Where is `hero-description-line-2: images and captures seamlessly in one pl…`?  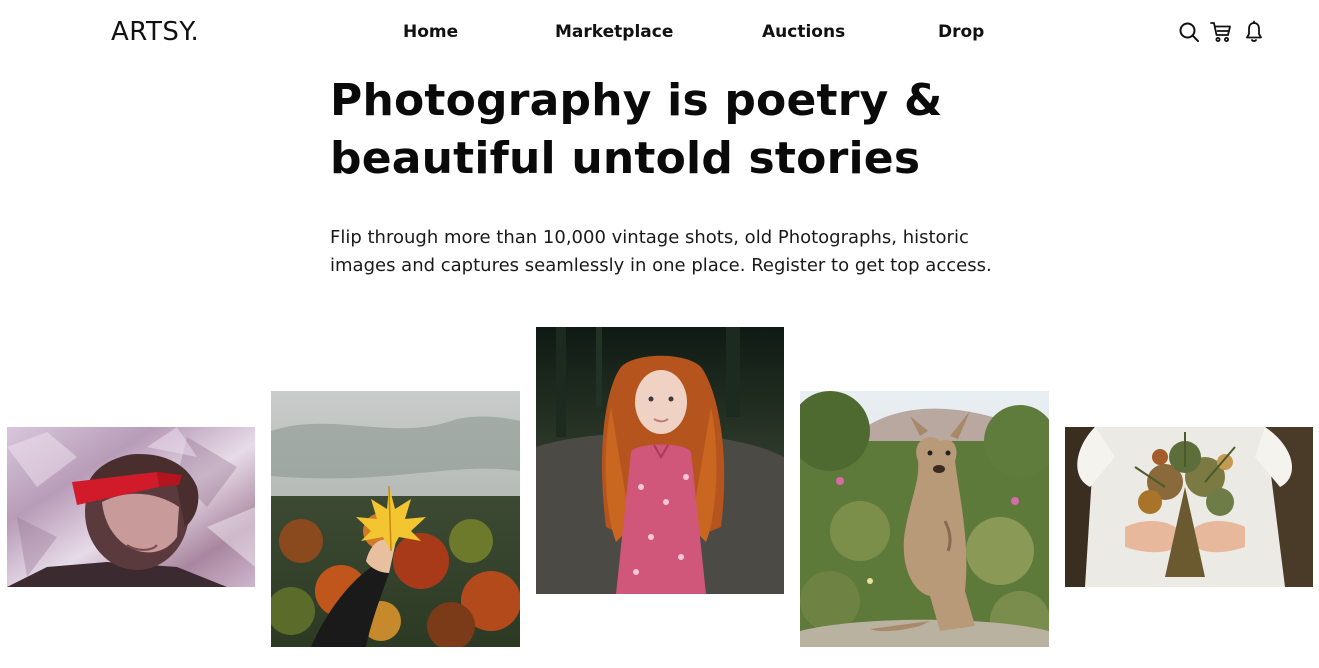
hero-description-line-2: images and captures seamlessly in one pl… is located at coordinates (661, 265).